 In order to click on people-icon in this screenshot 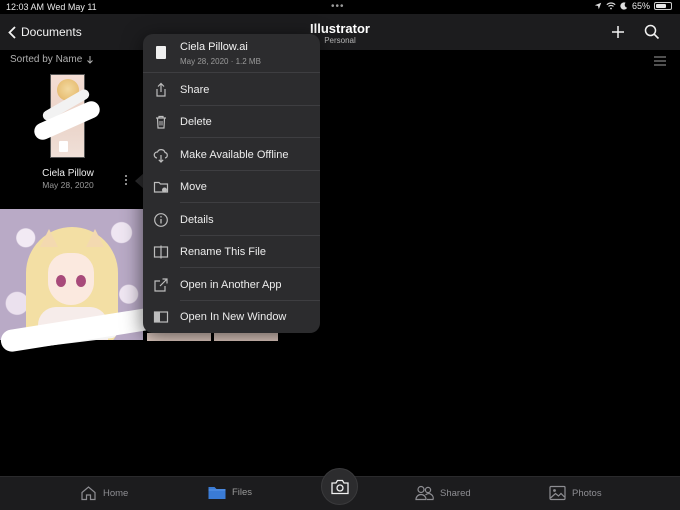, I will do `click(424, 493)`.